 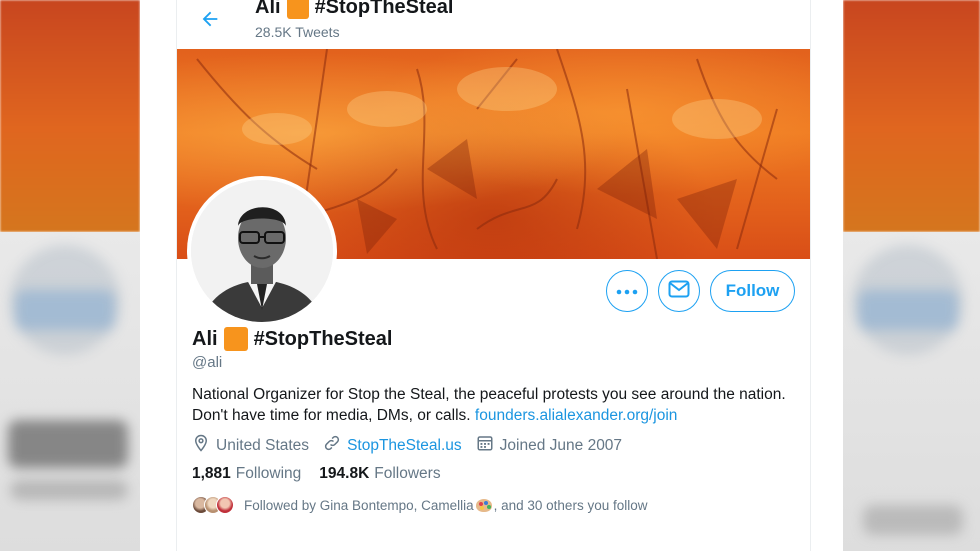 I want to click on background-blur-right, so click(x=911, y=275).